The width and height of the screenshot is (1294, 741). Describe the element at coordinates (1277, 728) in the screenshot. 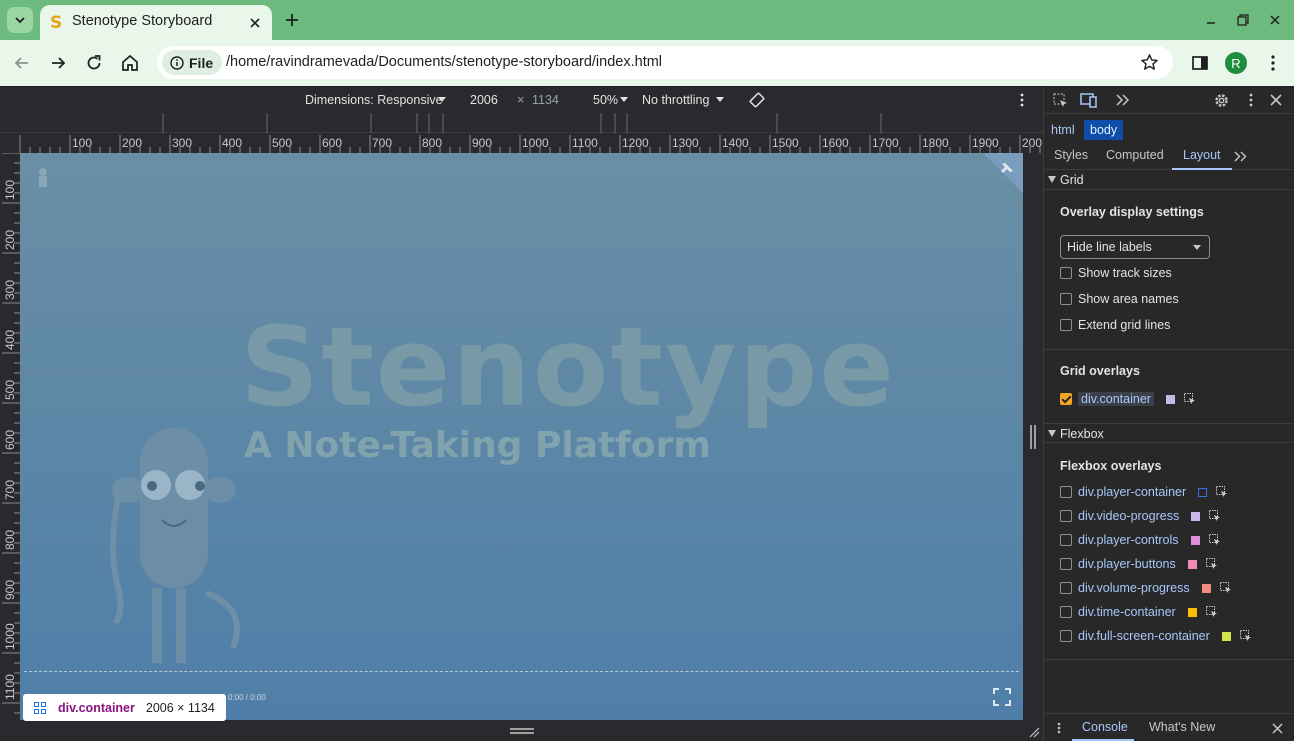

I see `close-drawer-icon` at that location.